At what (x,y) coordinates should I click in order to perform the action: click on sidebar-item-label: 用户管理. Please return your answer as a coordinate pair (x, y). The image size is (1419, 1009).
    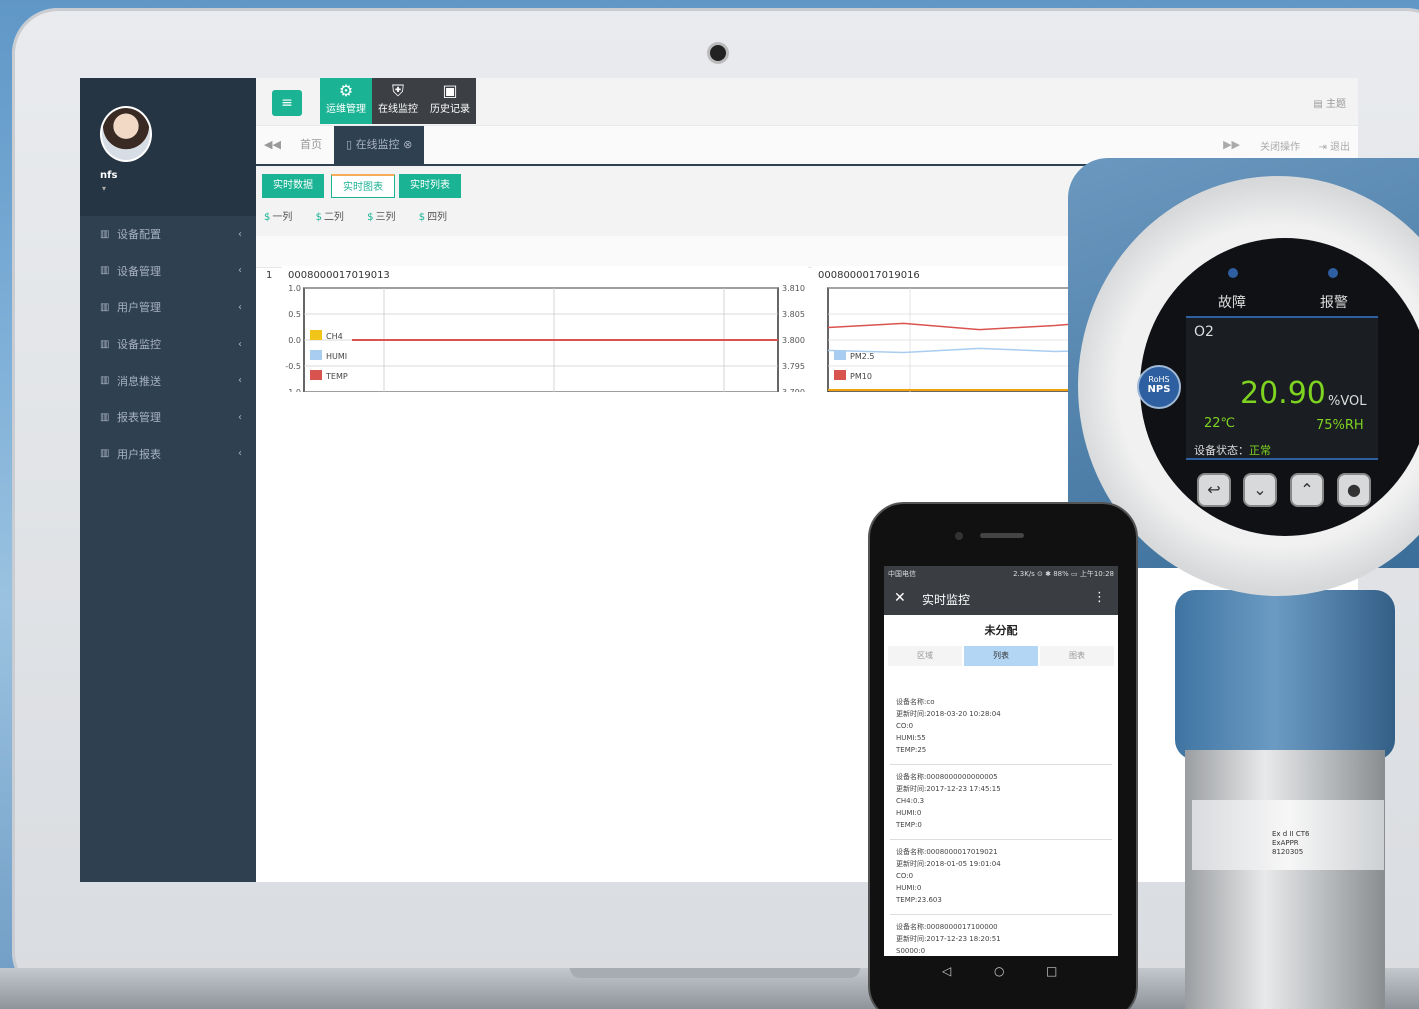
    Looking at the image, I should click on (139, 308).